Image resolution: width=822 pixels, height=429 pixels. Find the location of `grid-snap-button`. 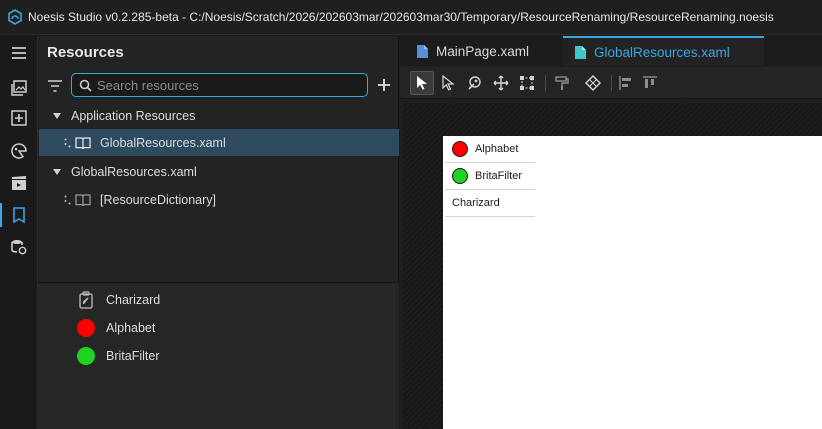

grid-snap-button is located at coordinates (593, 83).